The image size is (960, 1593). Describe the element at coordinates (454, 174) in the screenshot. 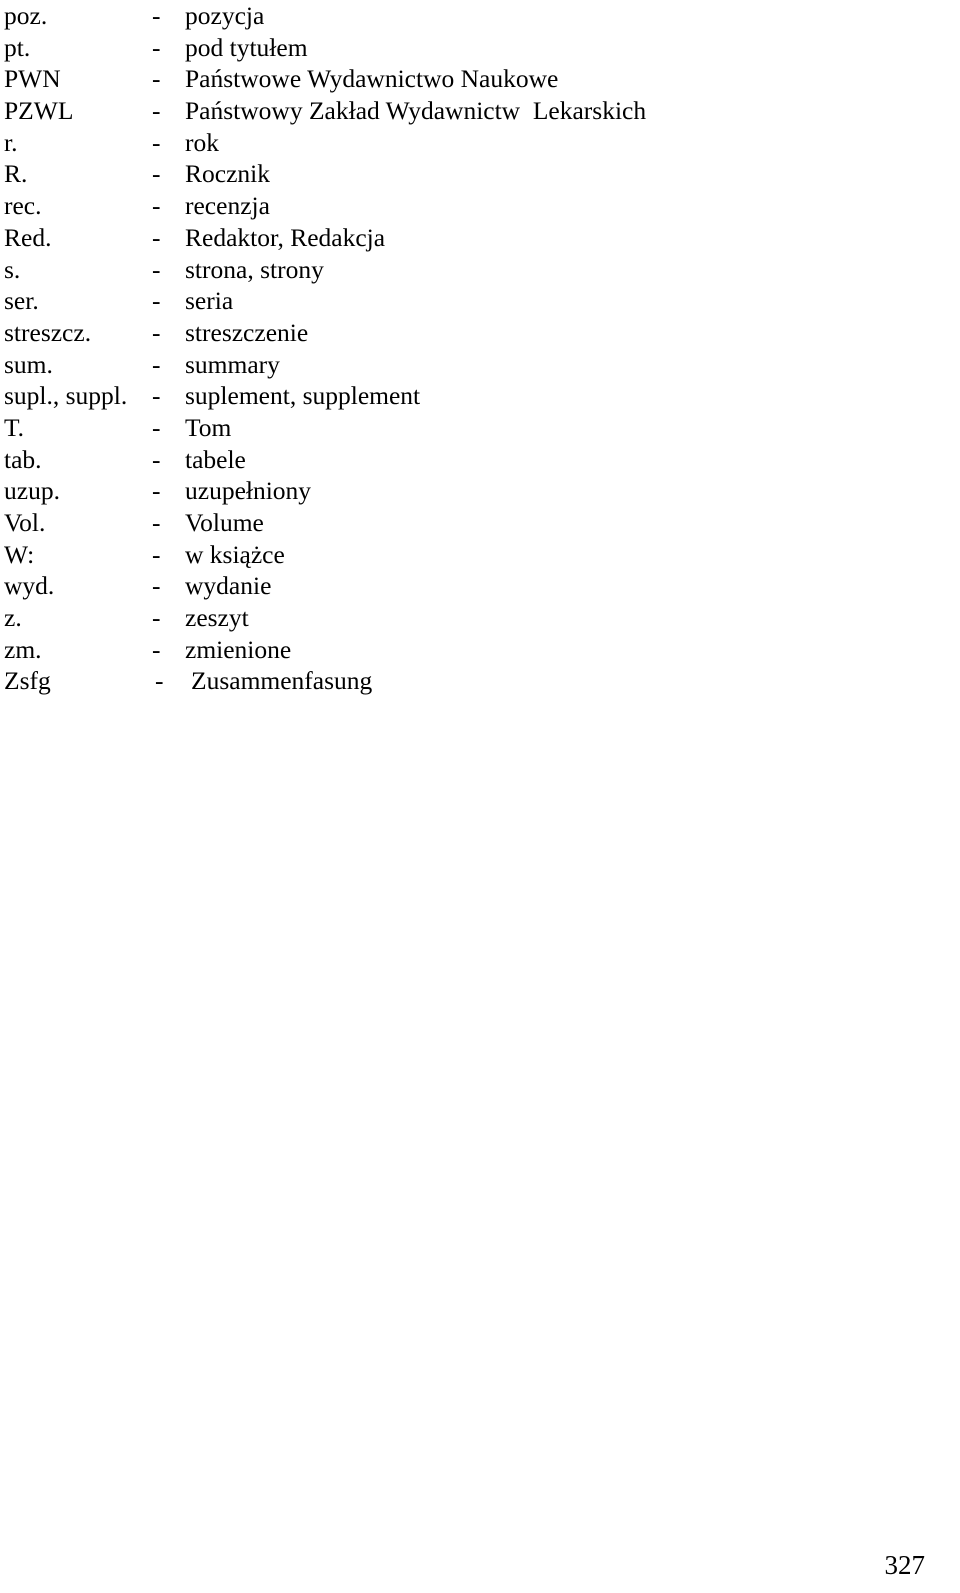

I see `abbreviation-row: R. - Rocznik` at that location.